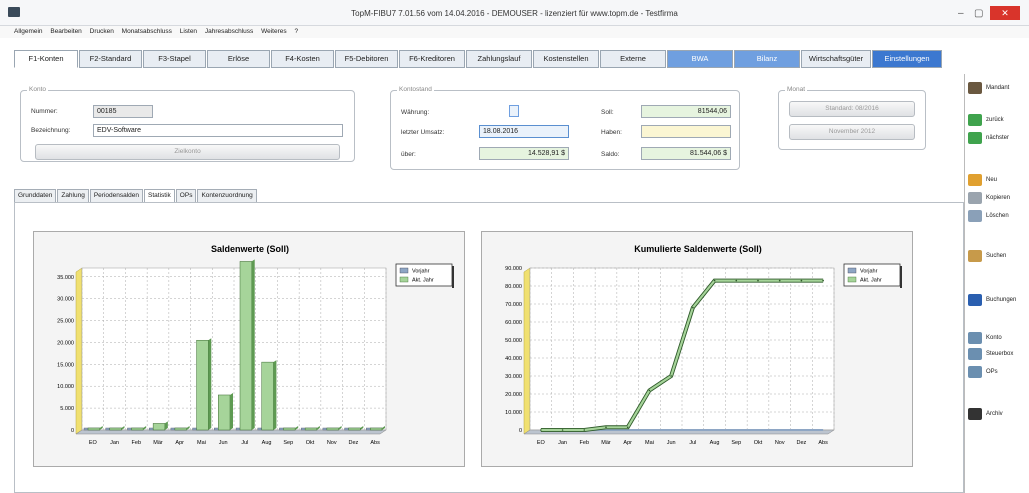  I want to click on y-tick-label: 10.000, so click(513, 413).